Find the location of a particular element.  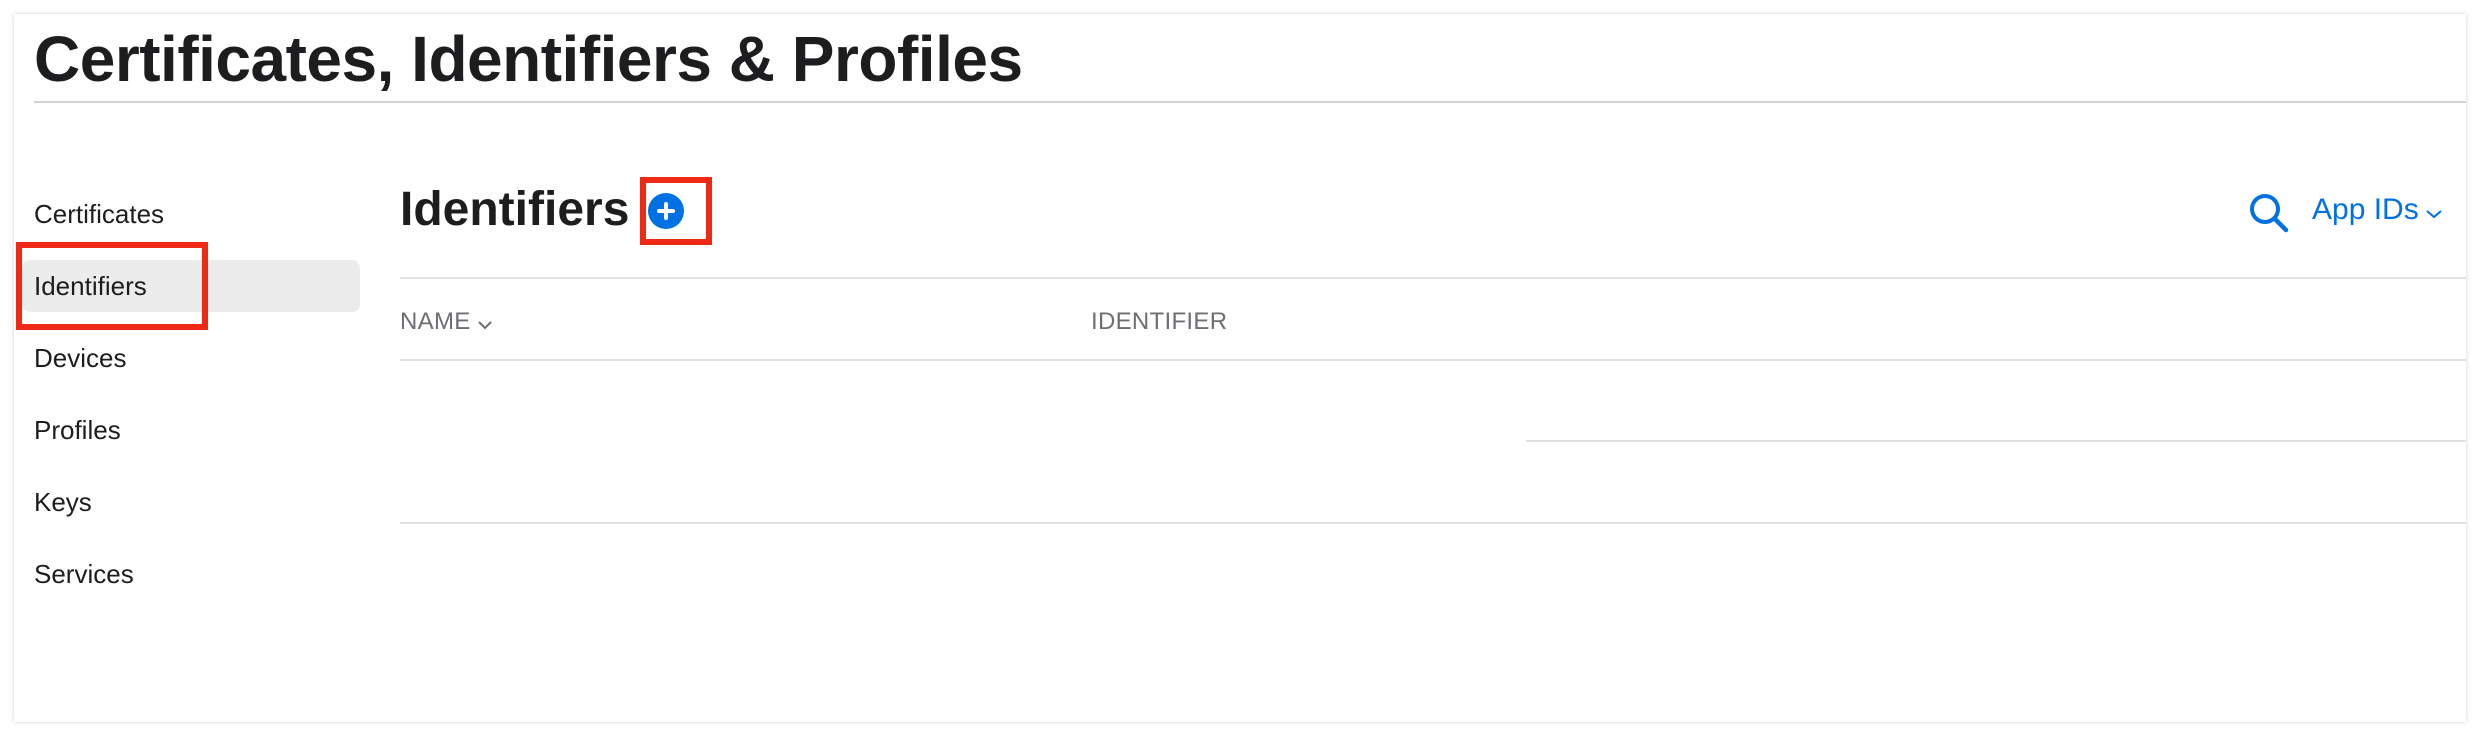

sidebar-item-certificates: Certificates is located at coordinates (99, 214).